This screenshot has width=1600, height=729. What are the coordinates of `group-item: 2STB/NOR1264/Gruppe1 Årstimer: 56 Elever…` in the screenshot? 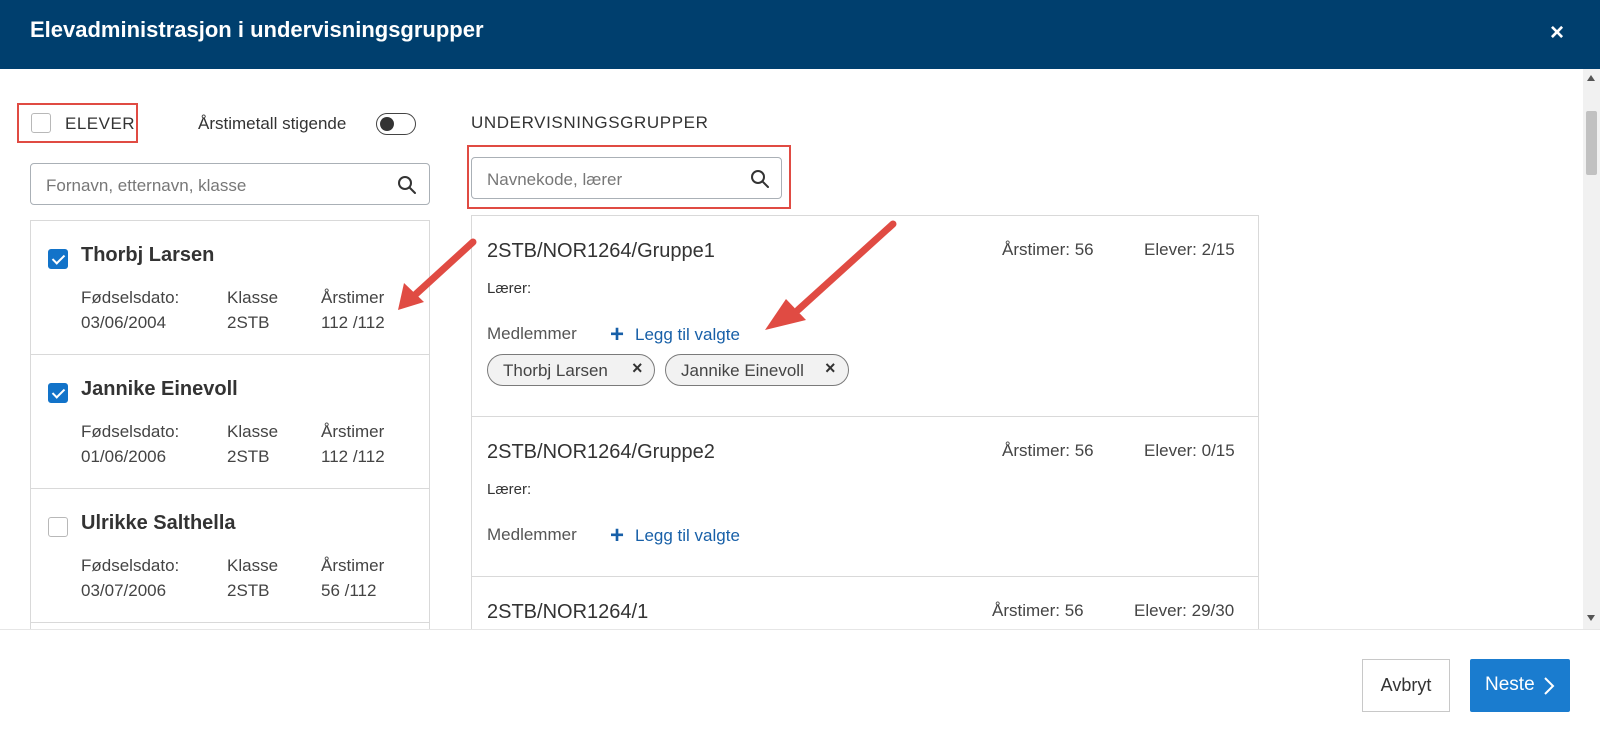 It's located at (865, 316).